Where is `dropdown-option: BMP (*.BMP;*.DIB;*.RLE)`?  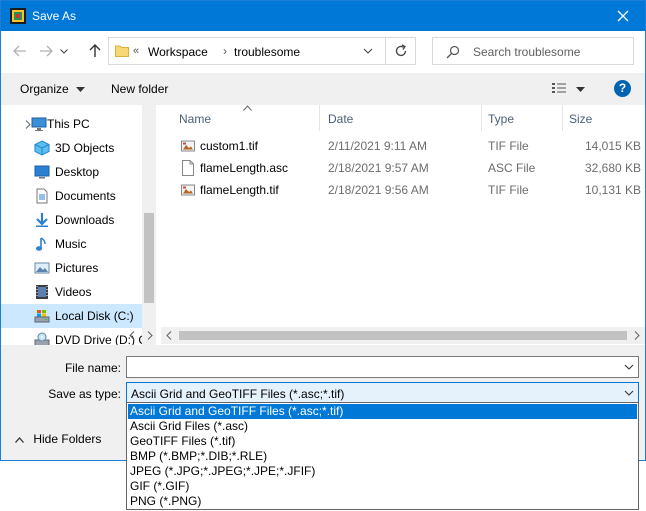 dropdown-option: BMP (*.BMP;*.DIB;*.RLE) is located at coordinates (382, 456).